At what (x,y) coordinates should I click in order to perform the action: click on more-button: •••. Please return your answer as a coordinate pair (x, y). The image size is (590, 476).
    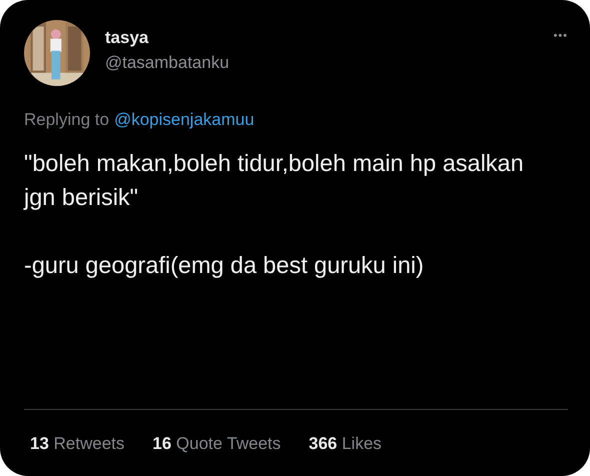
    Looking at the image, I should click on (560, 31).